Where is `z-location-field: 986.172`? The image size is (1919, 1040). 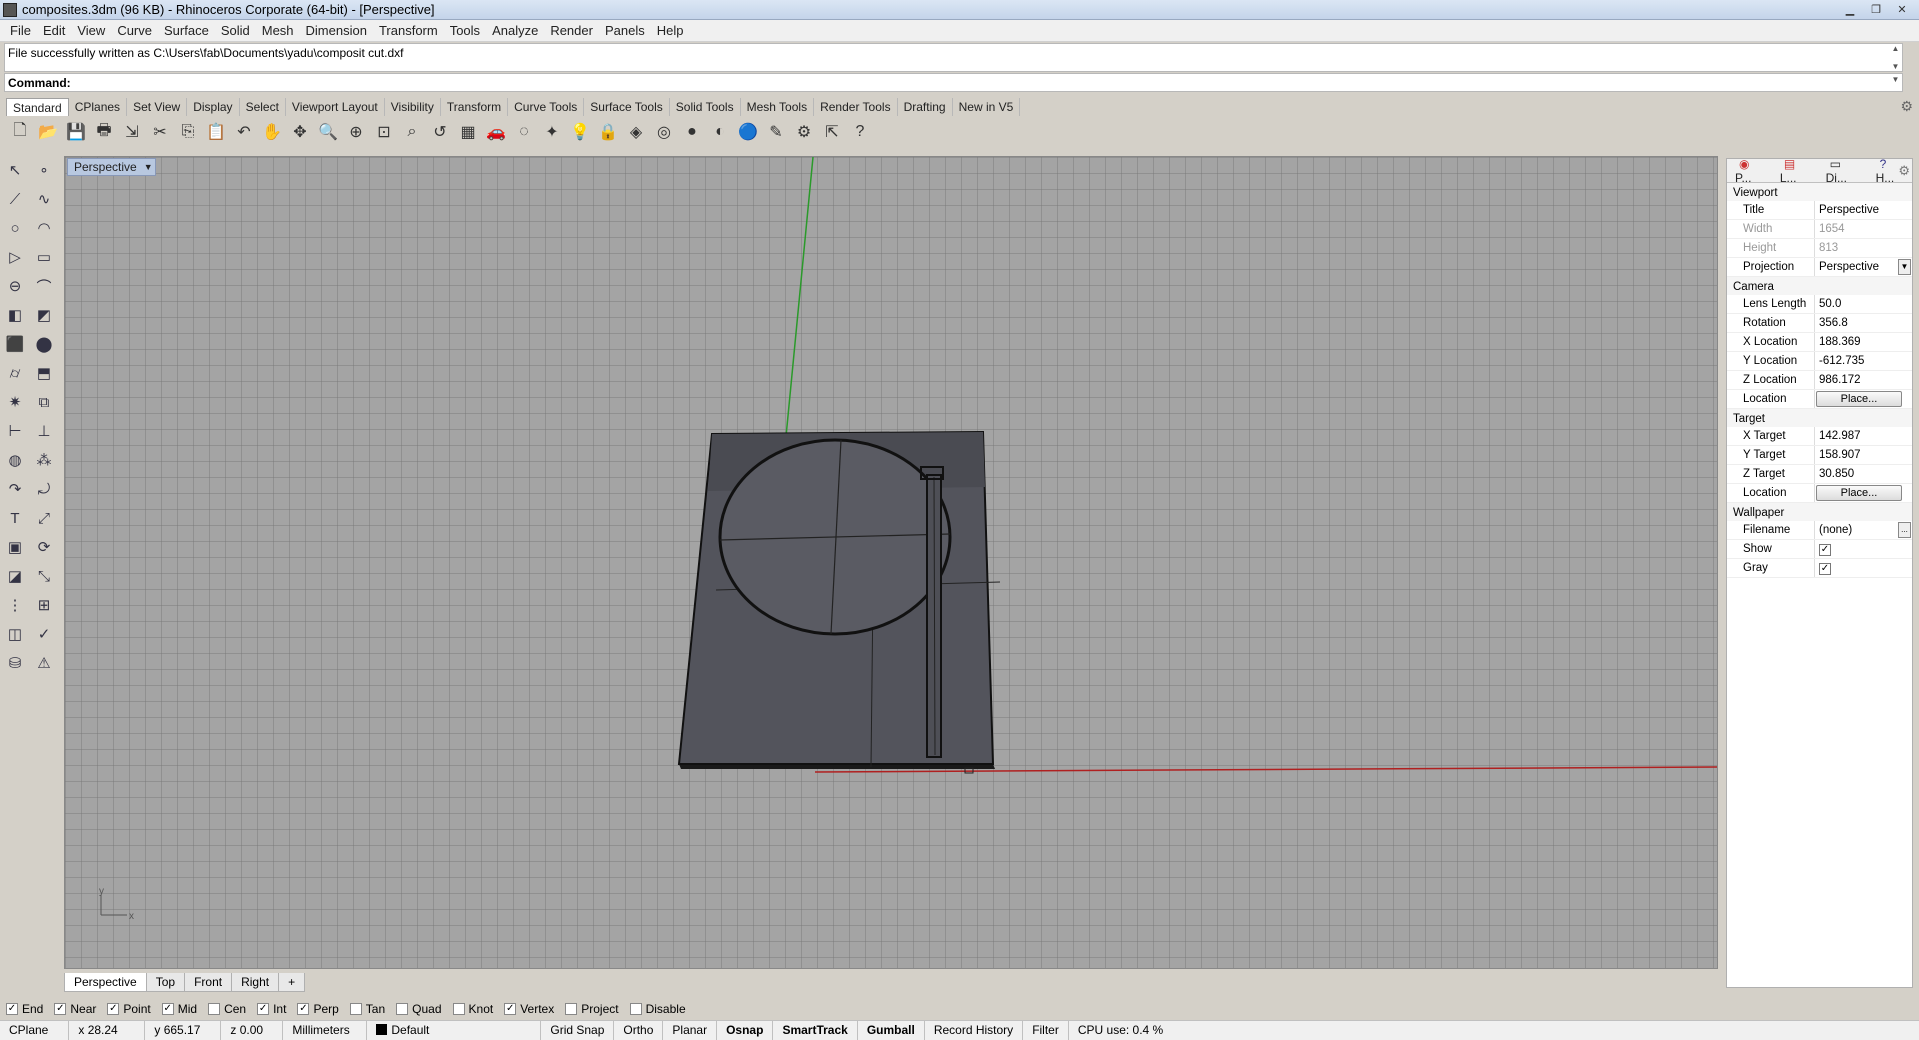 z-location-field: 986.172 is located at coordinates (1863, 380).